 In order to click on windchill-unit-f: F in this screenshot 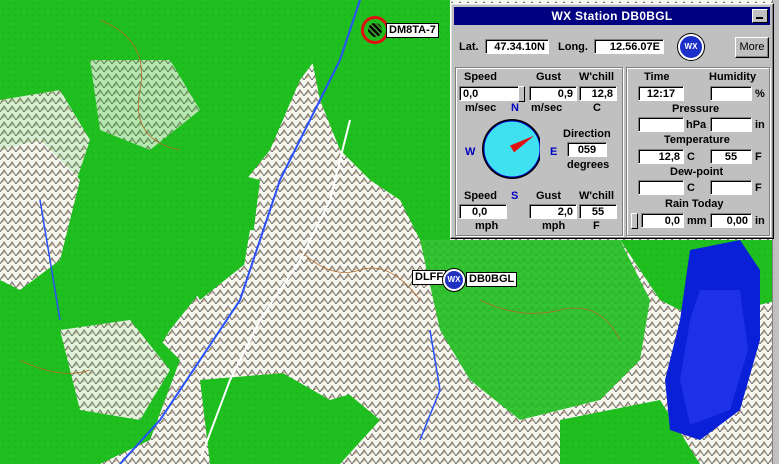, I will do `click(596, 226)`.